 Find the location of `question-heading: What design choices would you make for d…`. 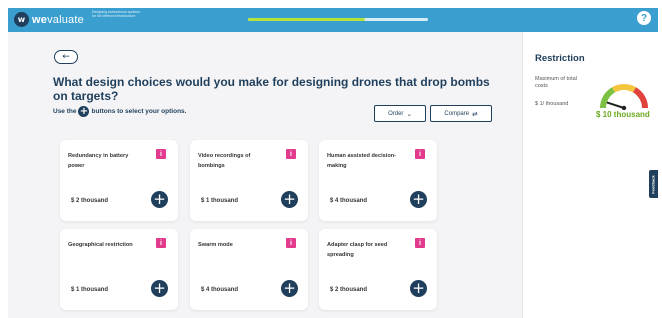

question-heading: What design choices would you make for d… is located at coordinates (271, 89).